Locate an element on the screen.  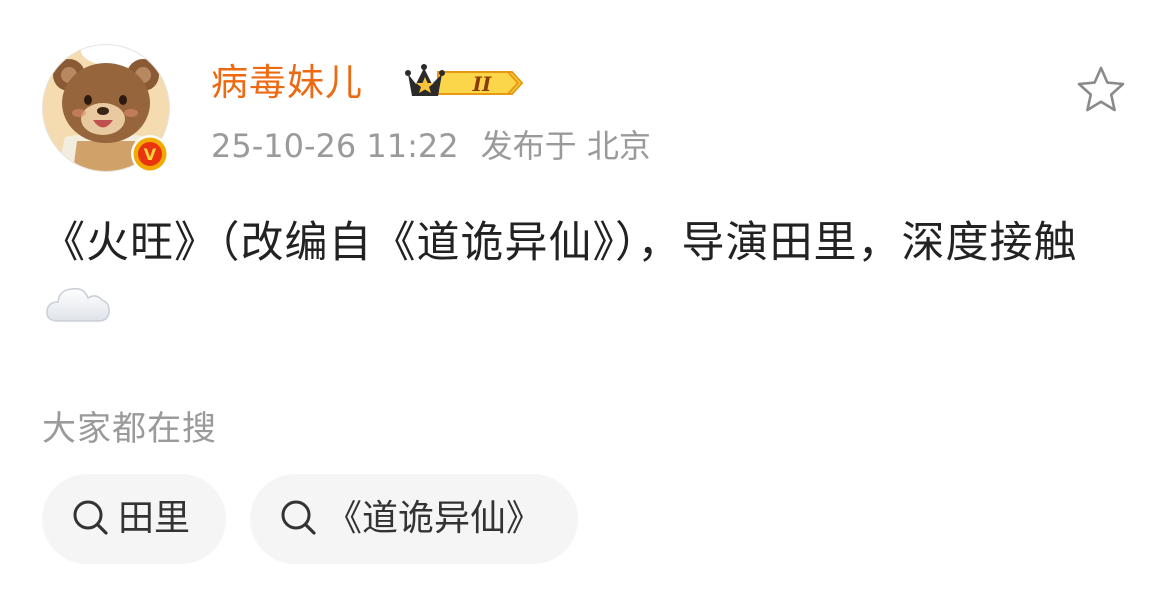
username: 病毒妹儿 is located at coordinates (287, 83).